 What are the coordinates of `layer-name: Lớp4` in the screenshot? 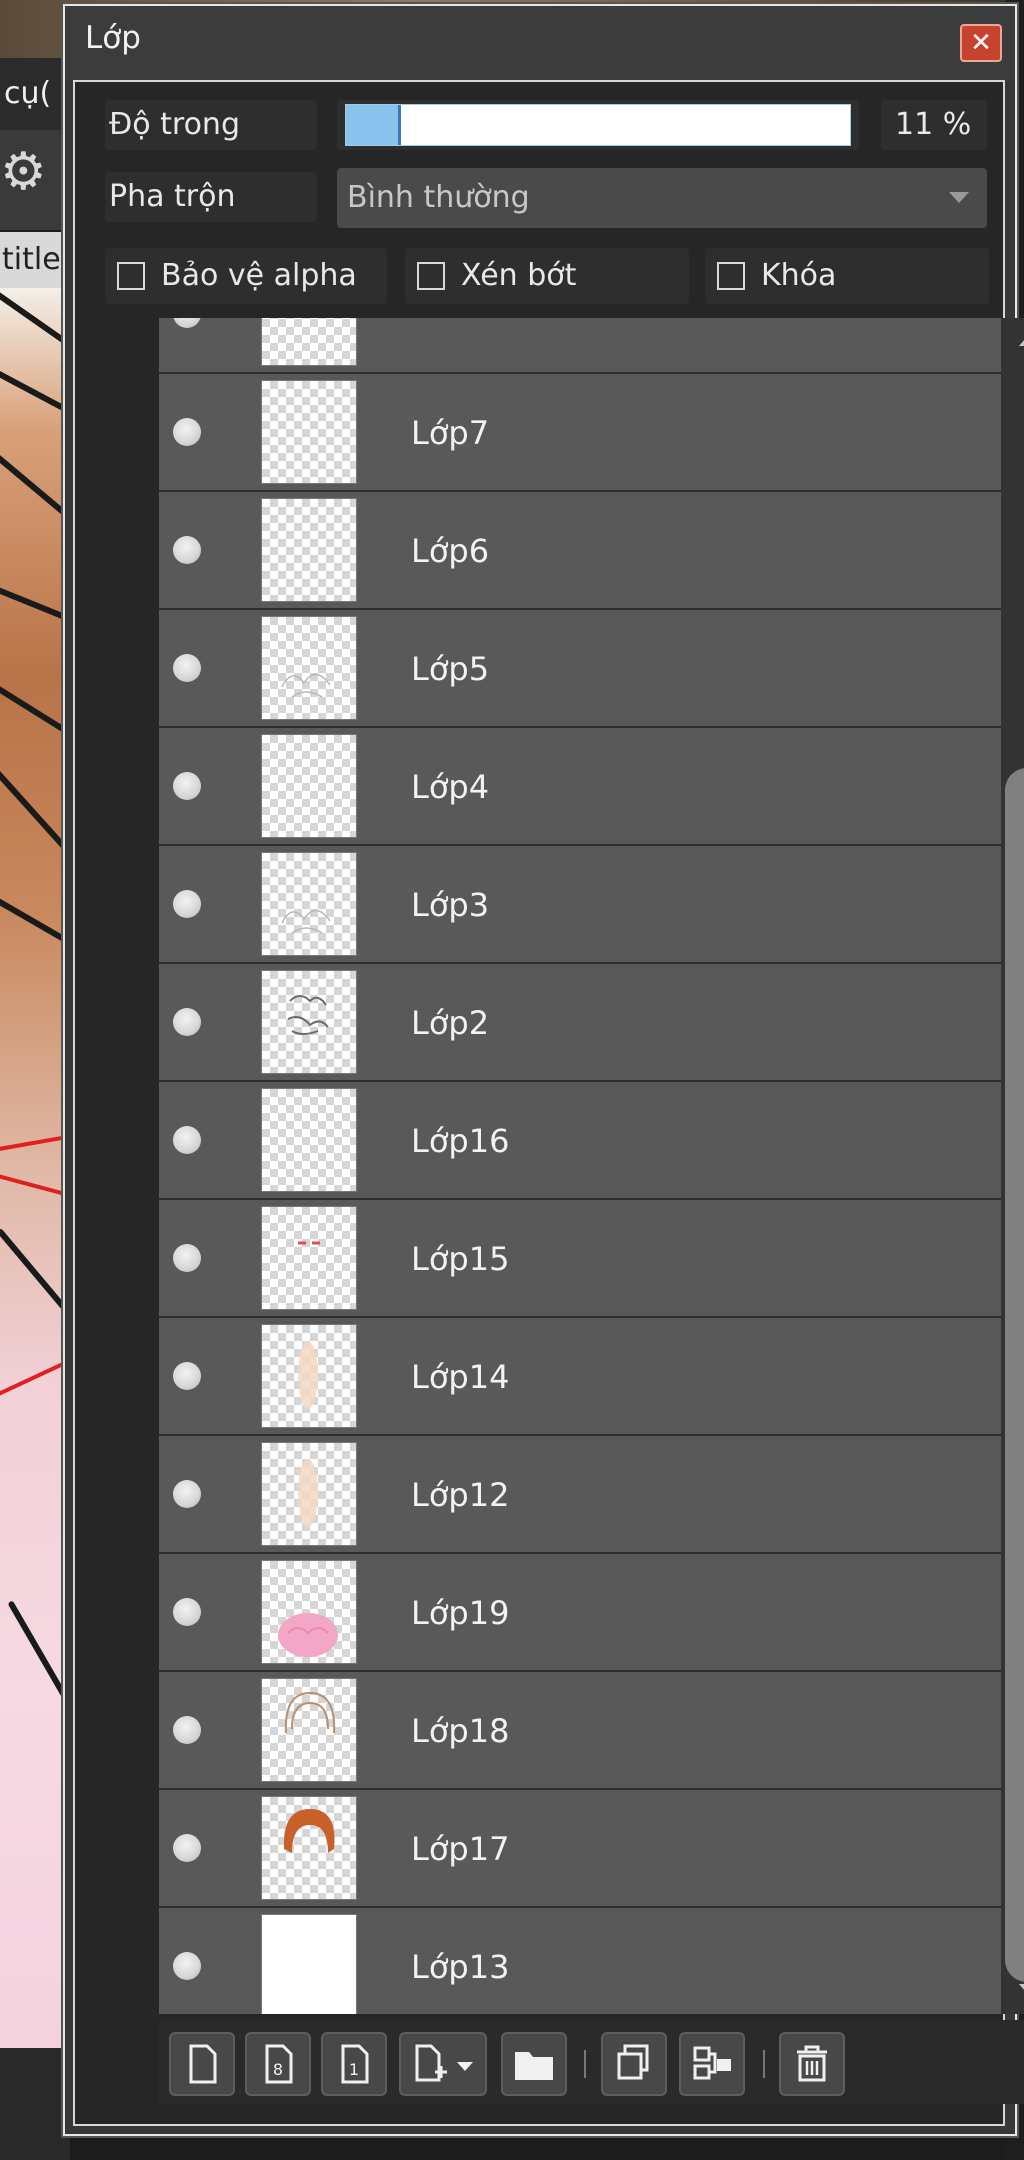 It's located at (450, 787).